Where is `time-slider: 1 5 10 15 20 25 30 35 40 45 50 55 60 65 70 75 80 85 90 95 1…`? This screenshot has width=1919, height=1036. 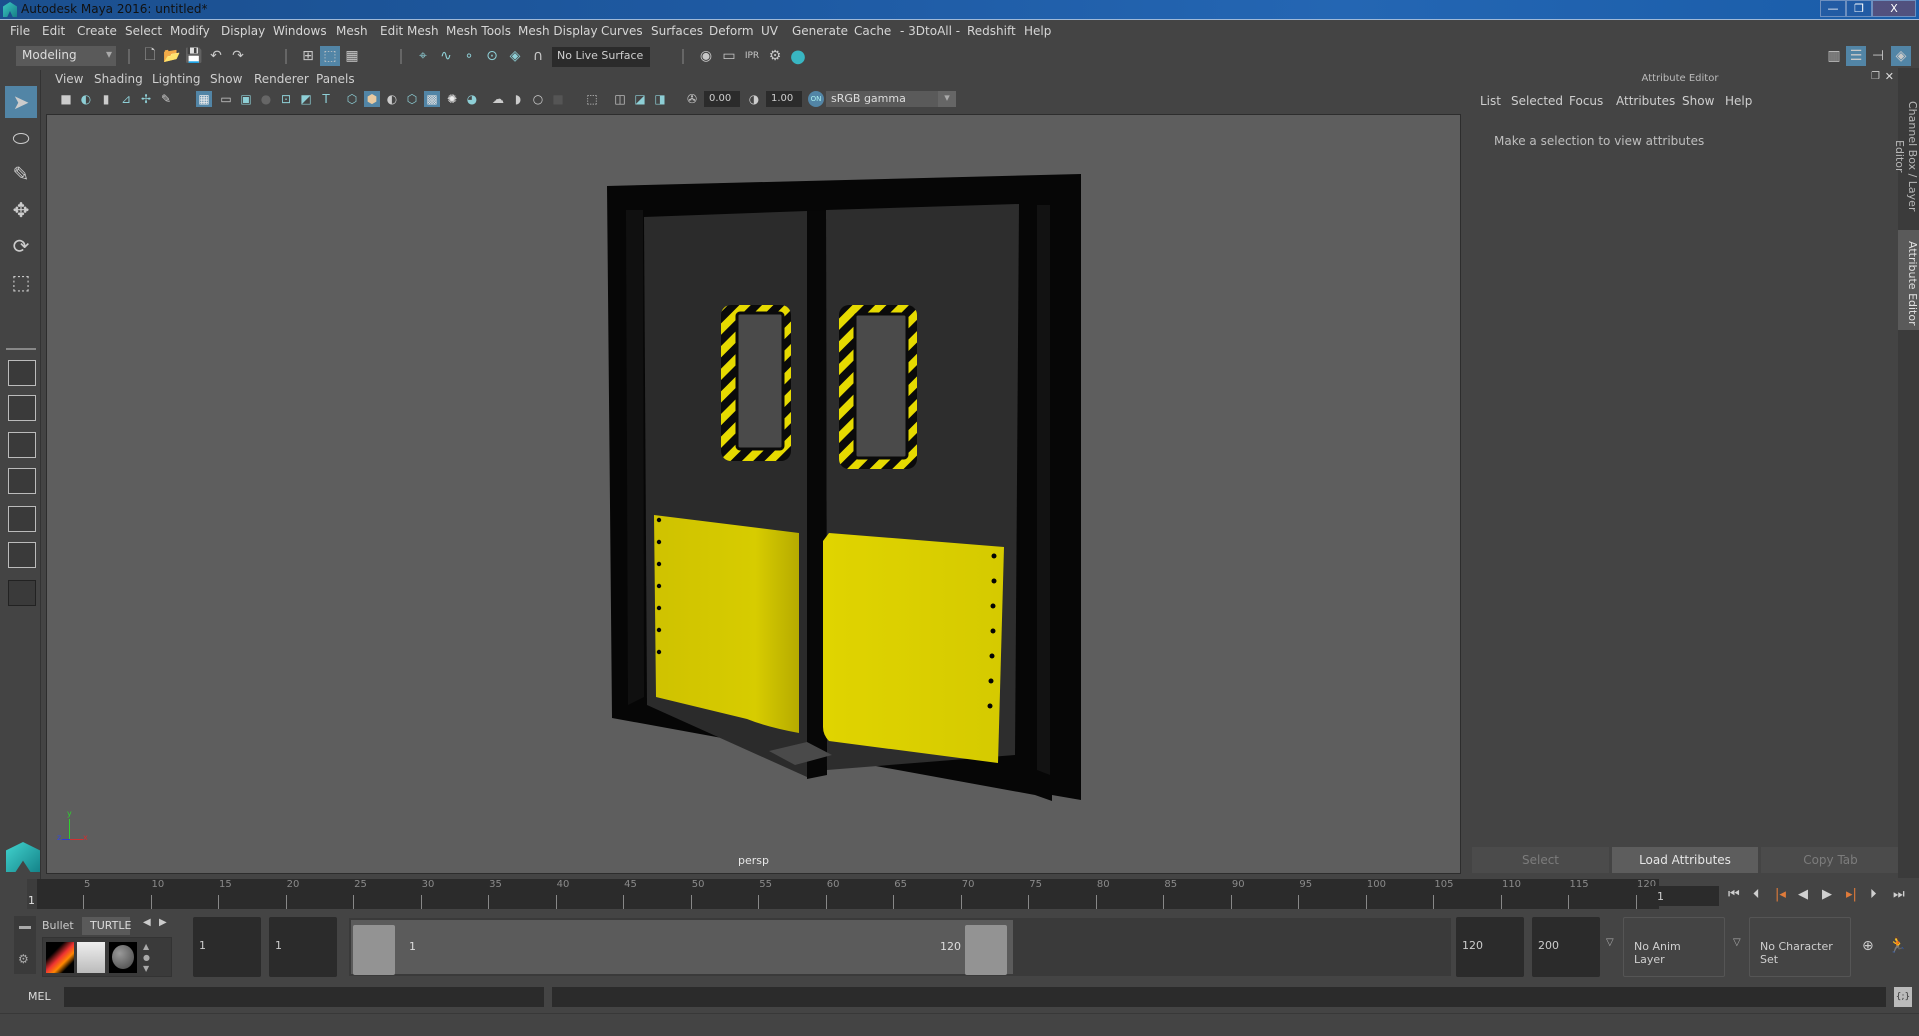
time-slider: 1 5 10 15 20 25 30 35 40 45 50 55 60 65 70 75 80 85 90 95 1… is located at coordinates (843, 894).